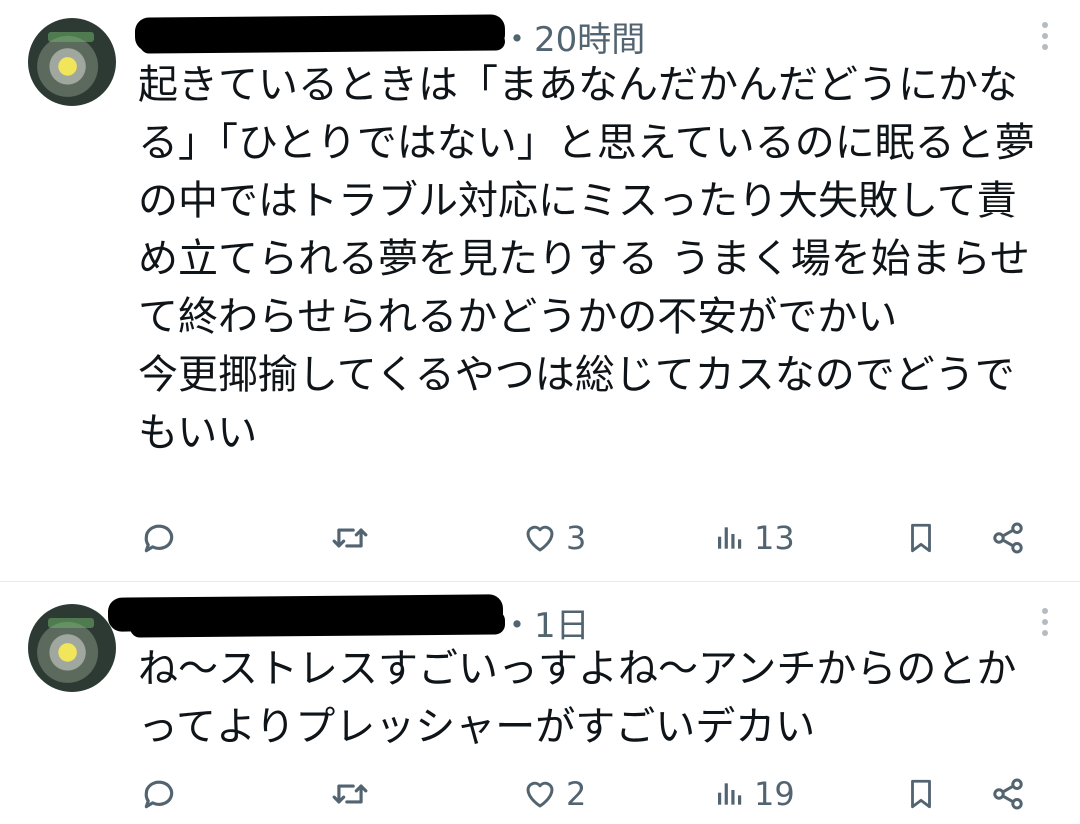 This screenshot has height=824, width=1080. I want to click on views-button: 19, so click(754, 794).